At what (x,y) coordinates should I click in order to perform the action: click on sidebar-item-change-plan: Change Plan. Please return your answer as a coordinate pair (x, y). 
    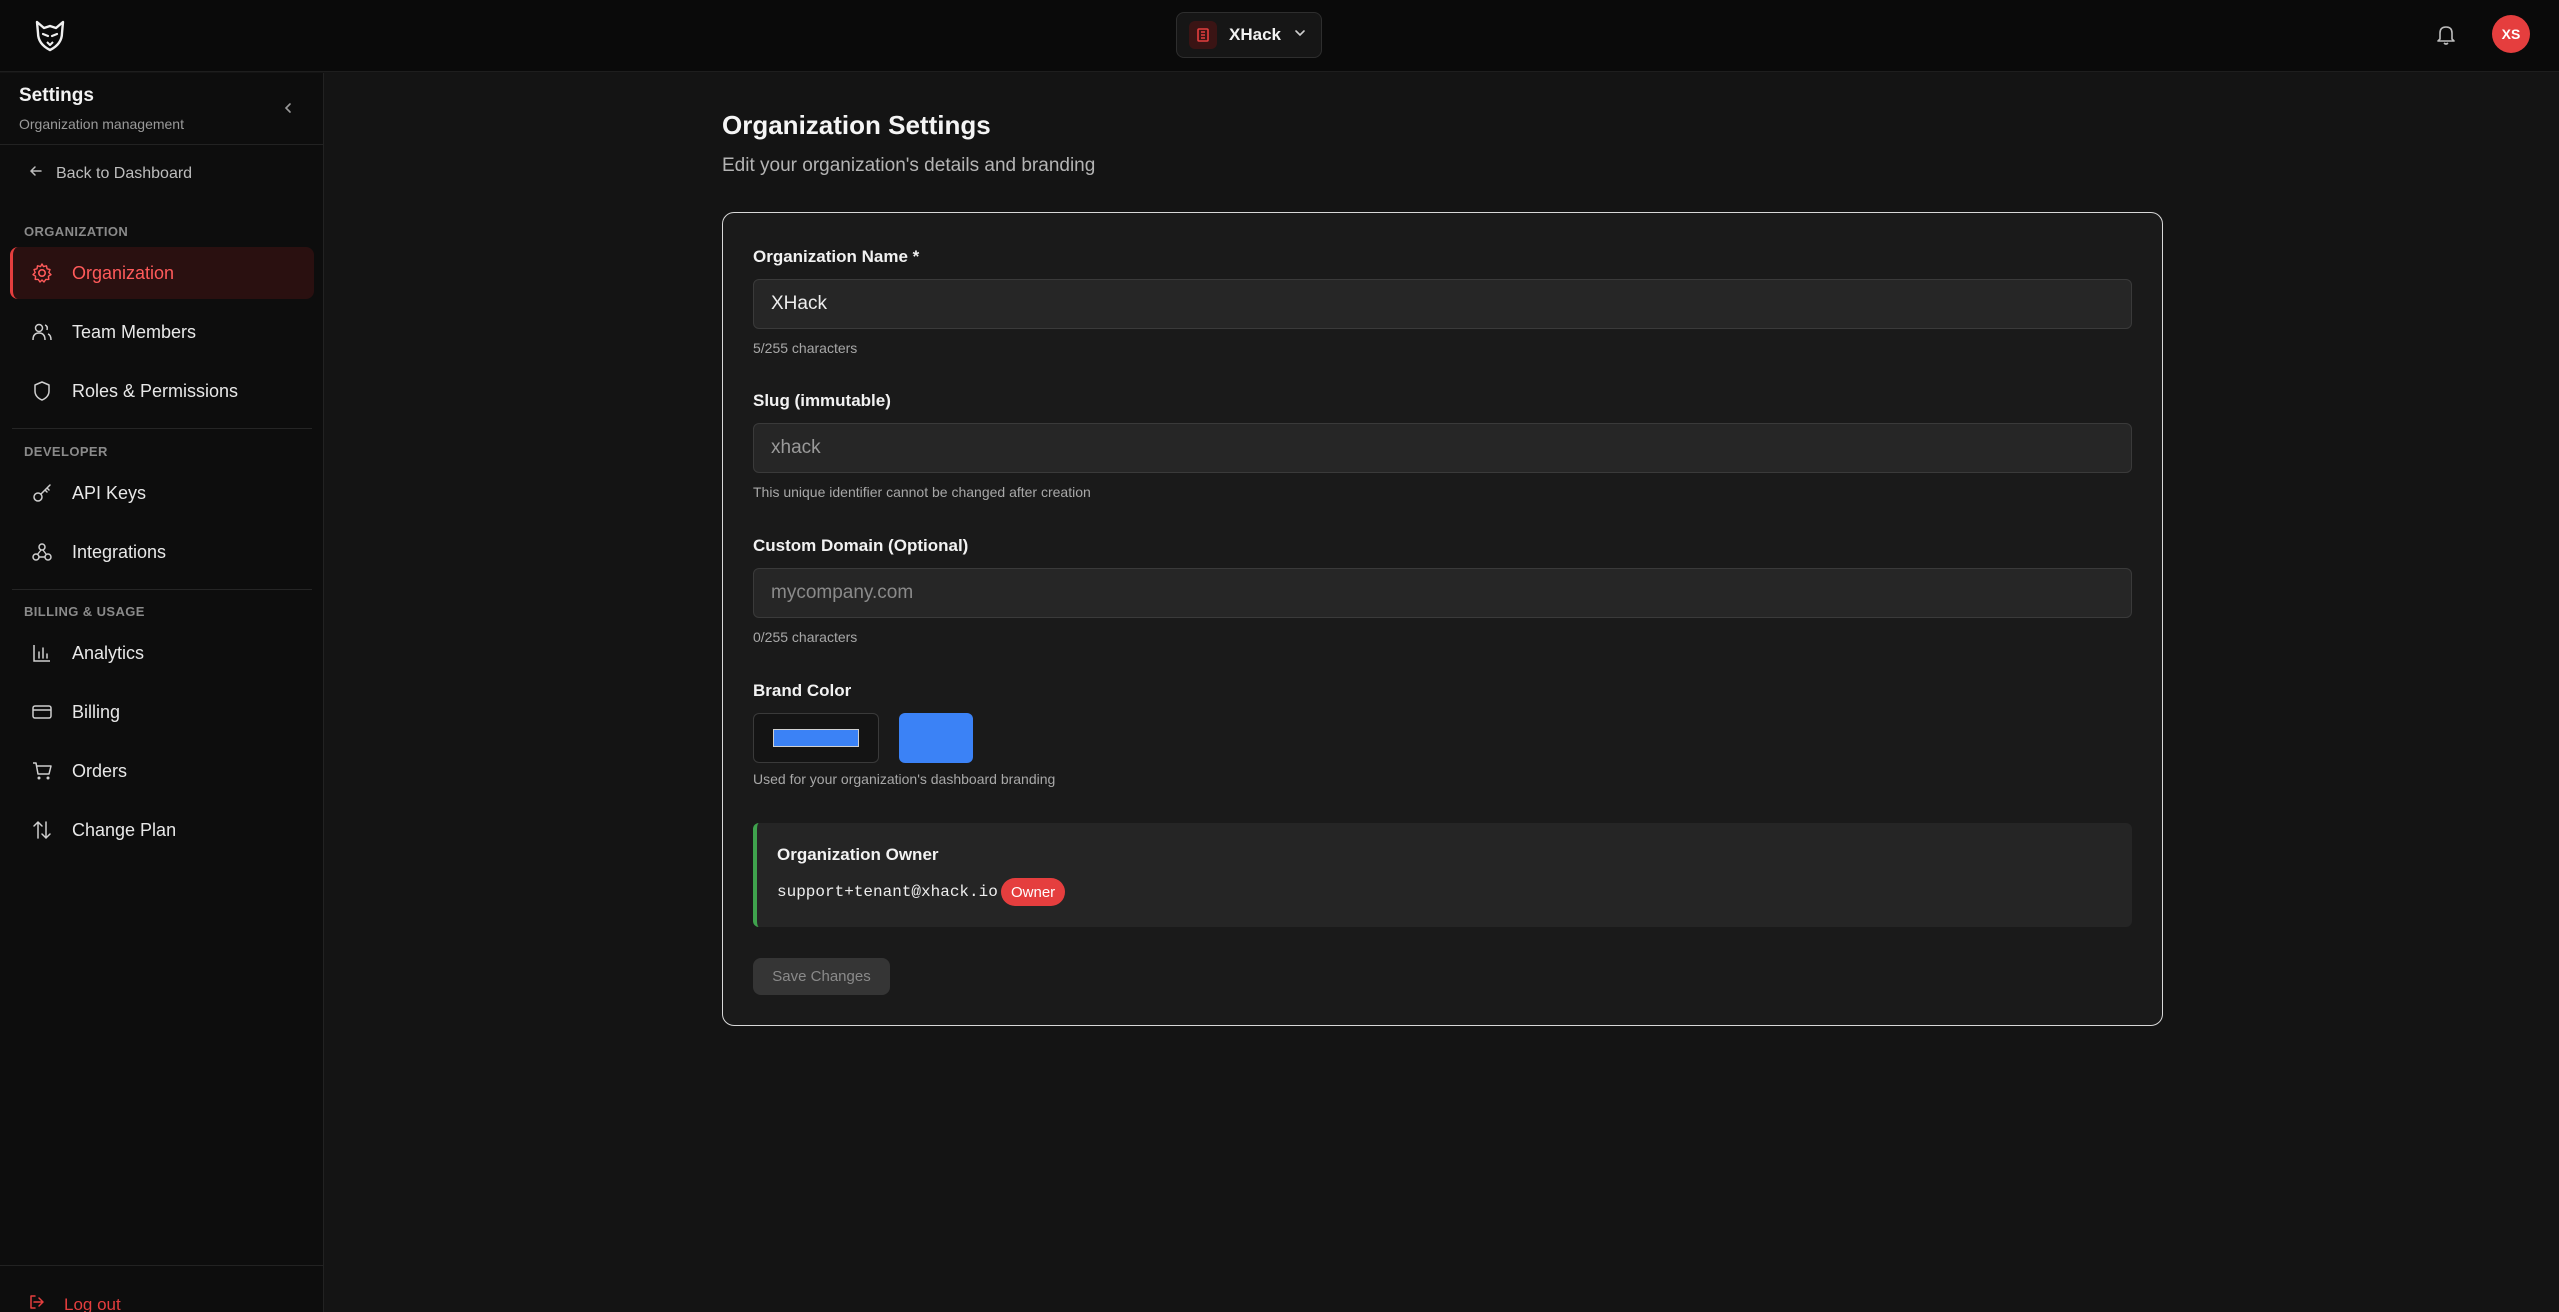
    Looking at the image, I should click on (162, 830).